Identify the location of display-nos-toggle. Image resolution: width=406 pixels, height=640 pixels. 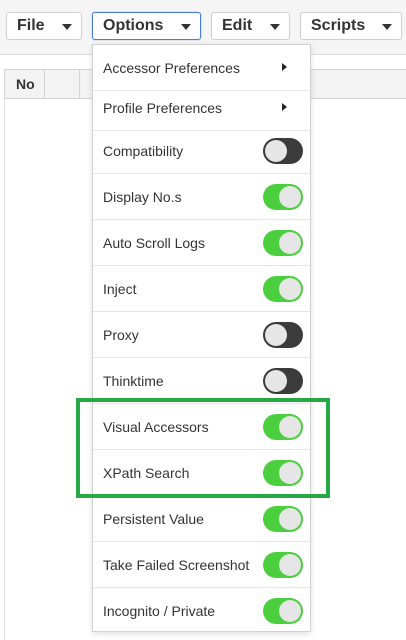
(283, 197).